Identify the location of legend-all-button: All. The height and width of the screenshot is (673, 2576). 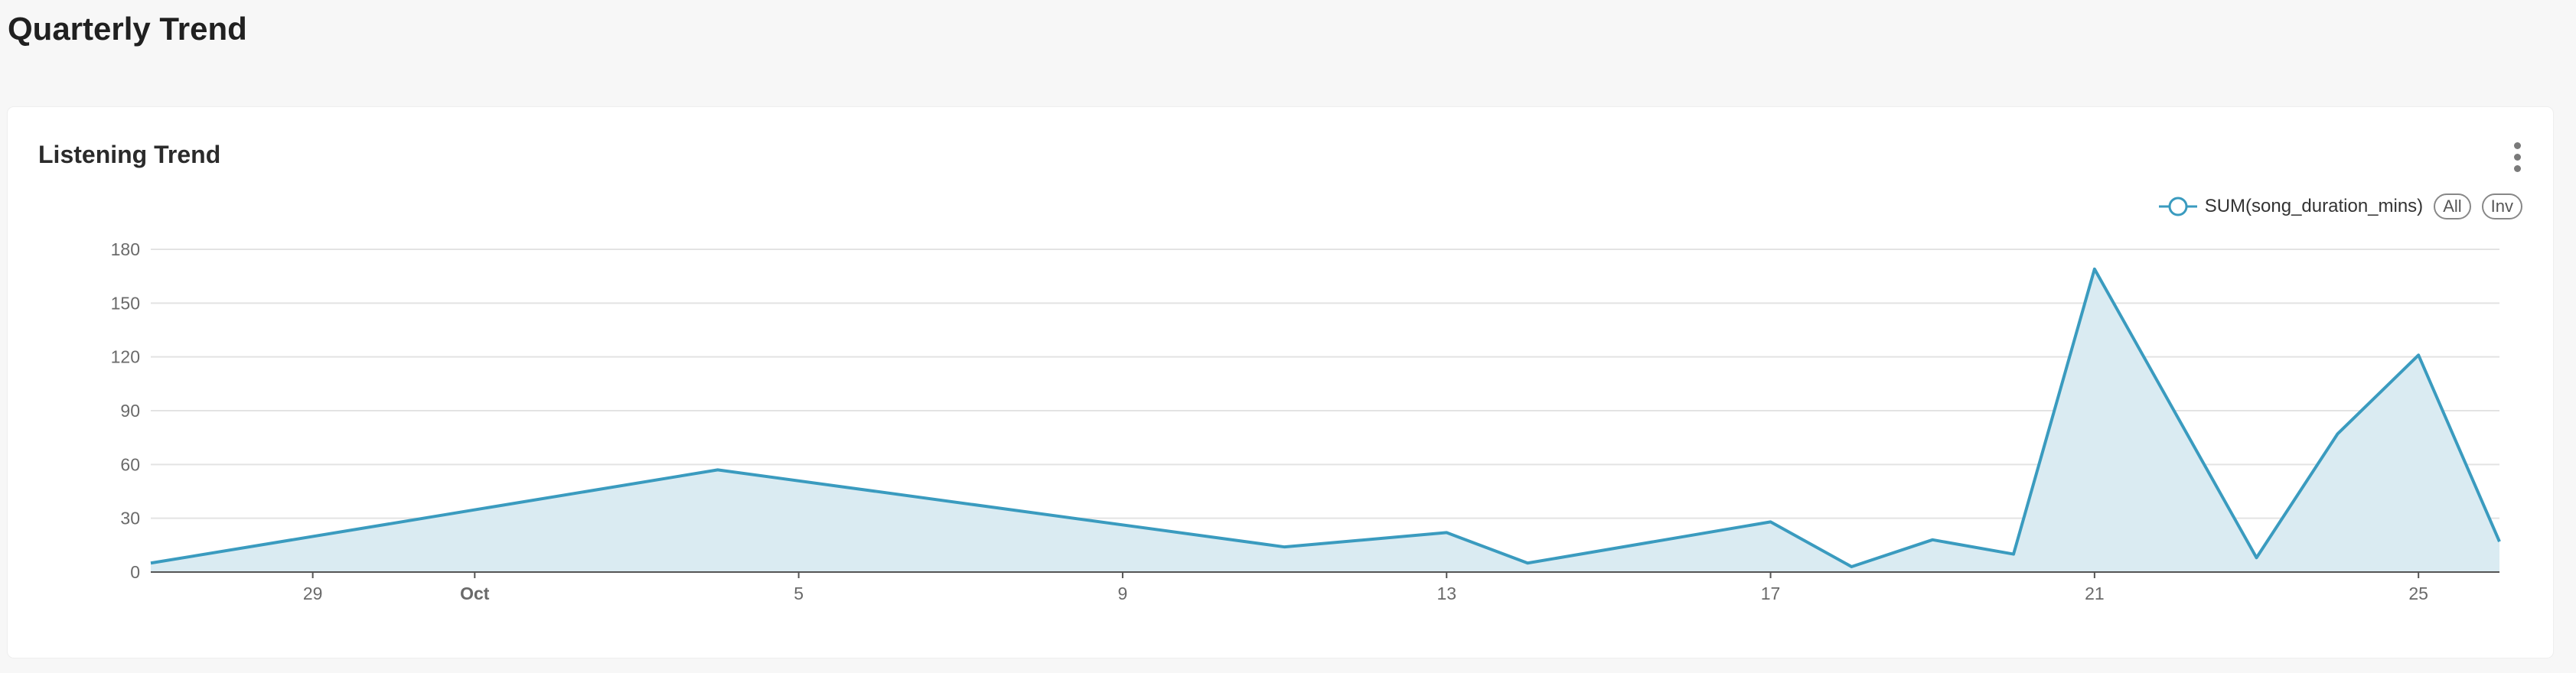
(2452, 206).